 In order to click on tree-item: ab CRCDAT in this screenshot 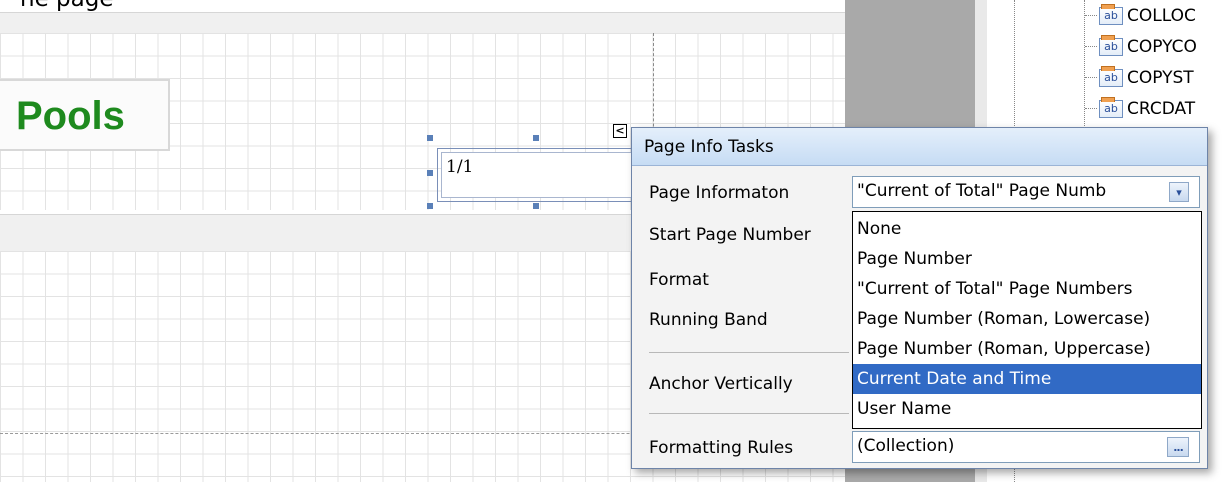, I will do `click(1141, 108)`.